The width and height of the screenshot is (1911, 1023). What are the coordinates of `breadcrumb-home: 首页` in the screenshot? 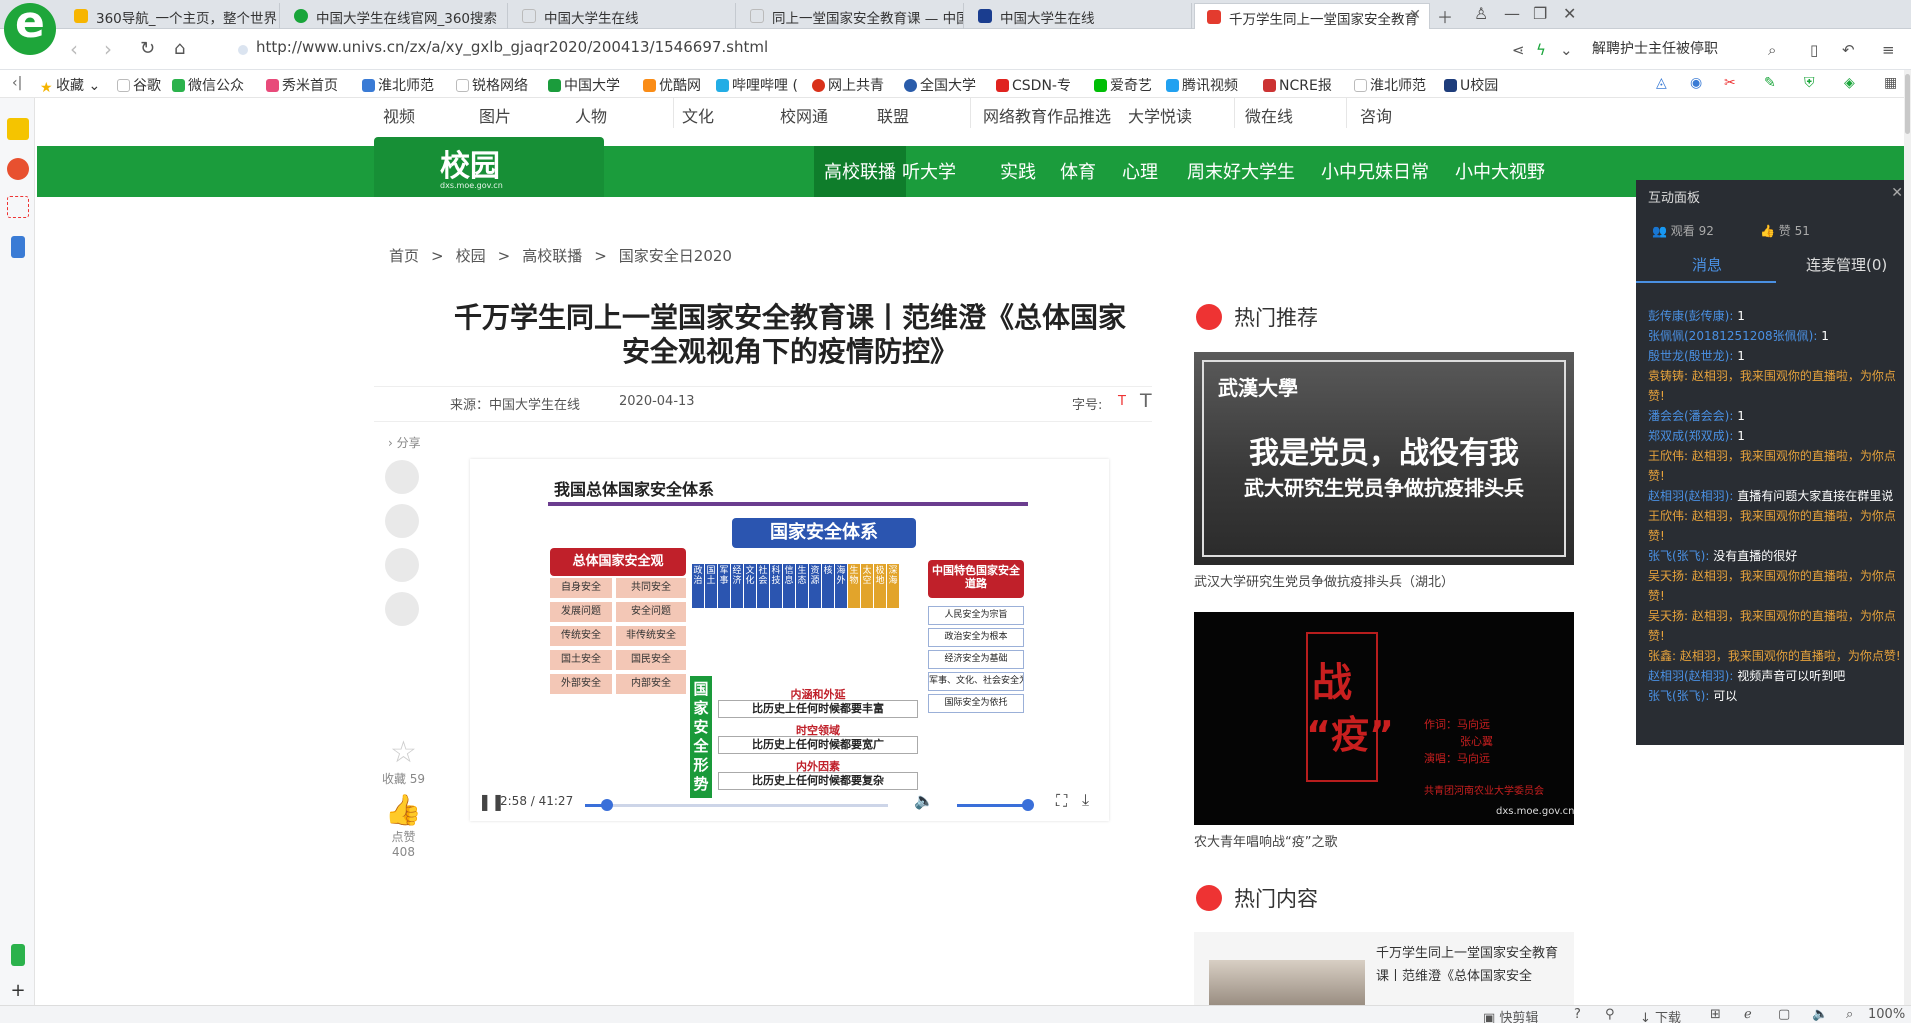 It's located at (404, 256).